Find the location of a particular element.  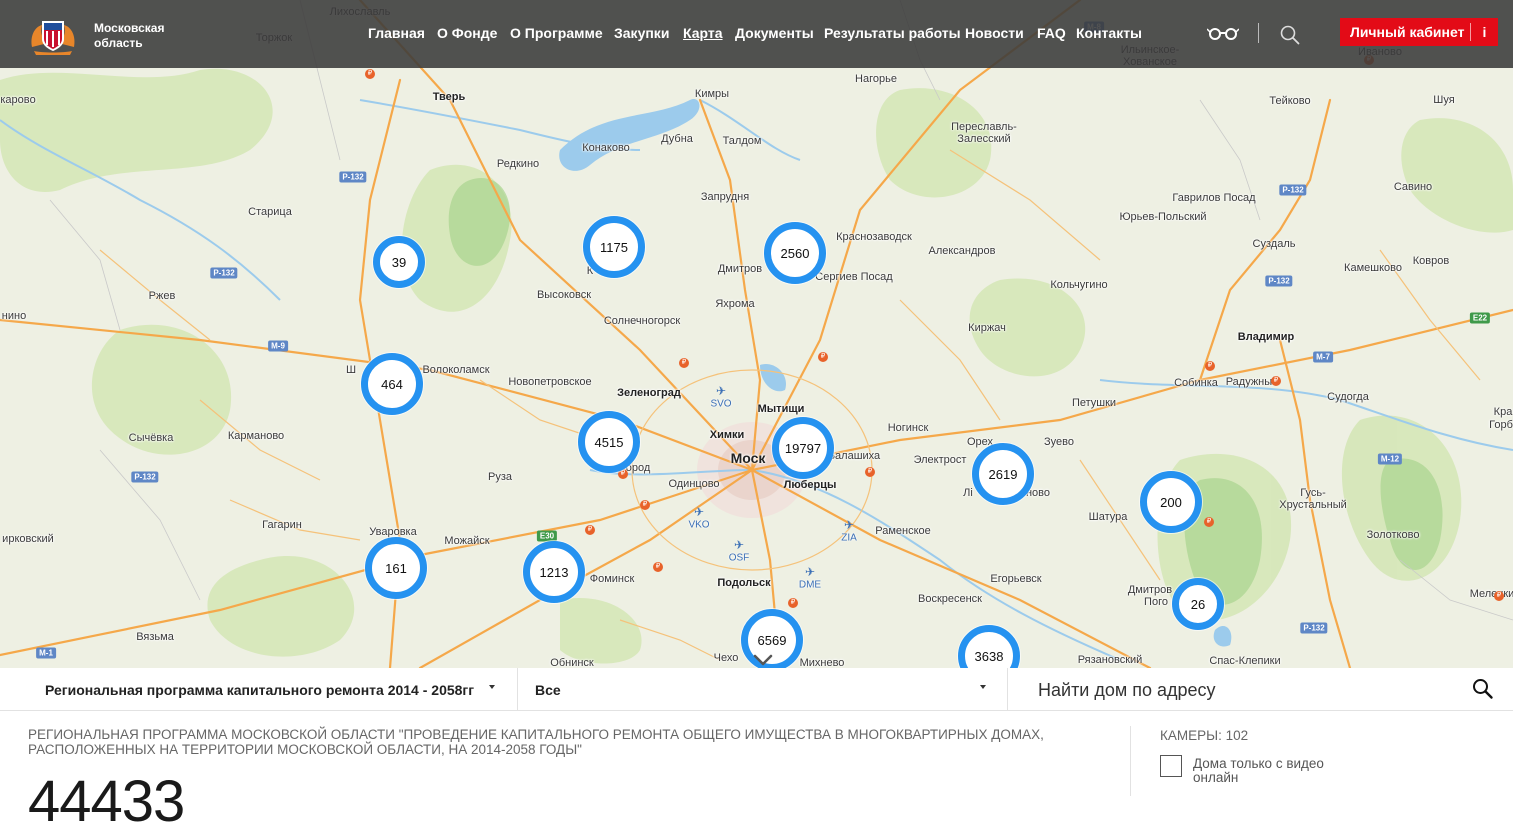

map-place-label: Одинцово is located at coordinates (694, 484).